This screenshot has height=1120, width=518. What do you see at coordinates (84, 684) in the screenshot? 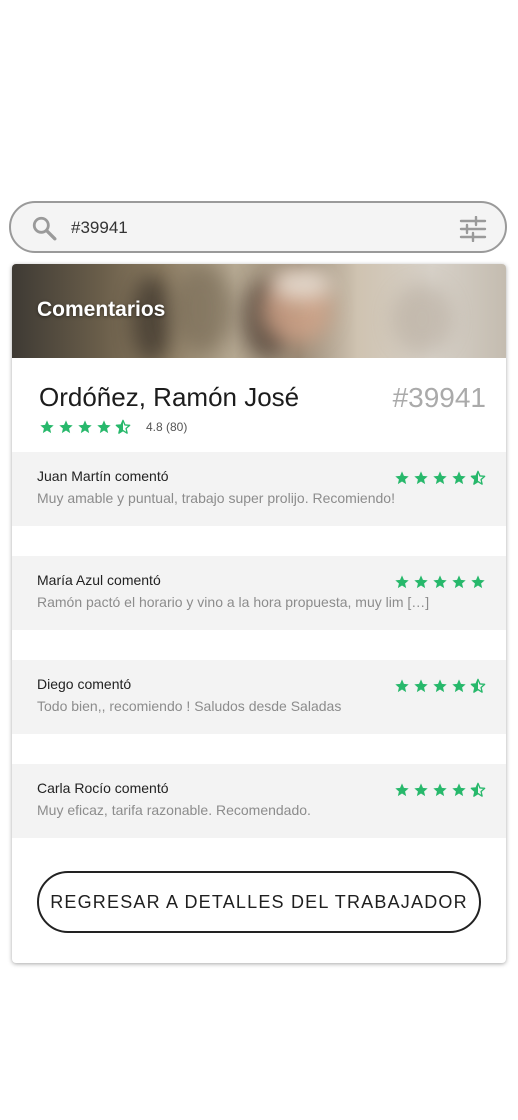
I see `comment-author: Diego comentó` at bounding box center [84, 684].